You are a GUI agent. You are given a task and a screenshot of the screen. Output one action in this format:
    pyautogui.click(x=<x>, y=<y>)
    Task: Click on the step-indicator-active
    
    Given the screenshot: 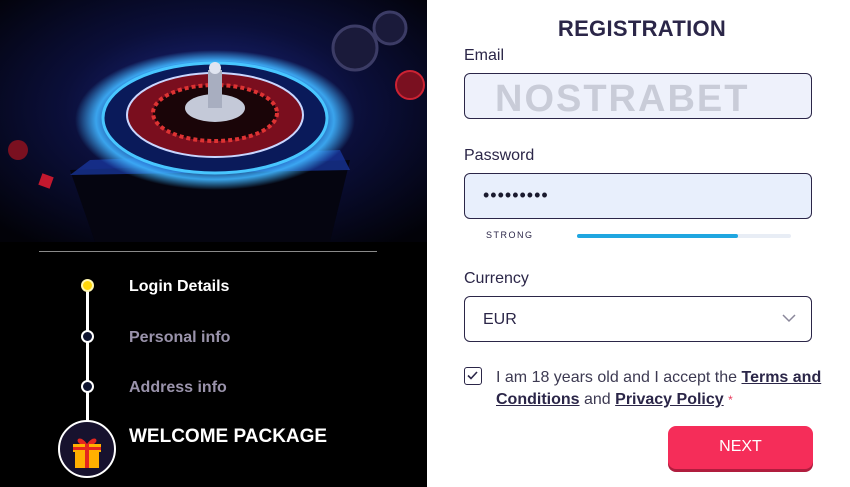 What is the action you would take?
    pyautogui.click(x=87, y=285)
    